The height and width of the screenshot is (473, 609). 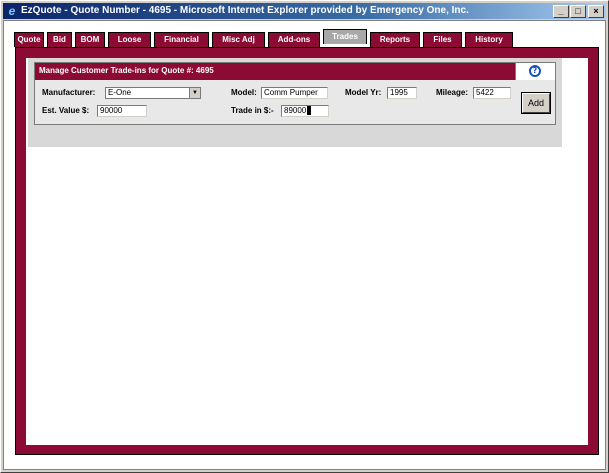 I want to click on help-icon: ?, so click(x=535, y=71).